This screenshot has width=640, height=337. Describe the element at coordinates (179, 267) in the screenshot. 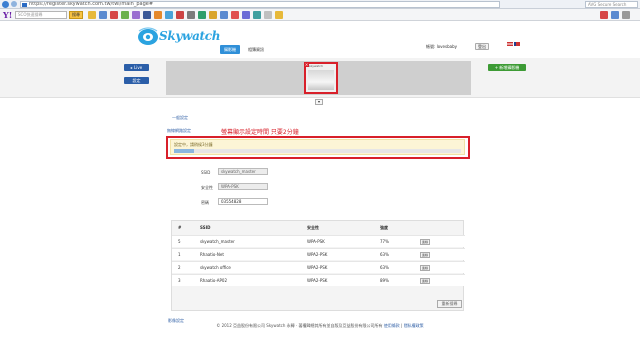

I see `row-num: 2` at that location.